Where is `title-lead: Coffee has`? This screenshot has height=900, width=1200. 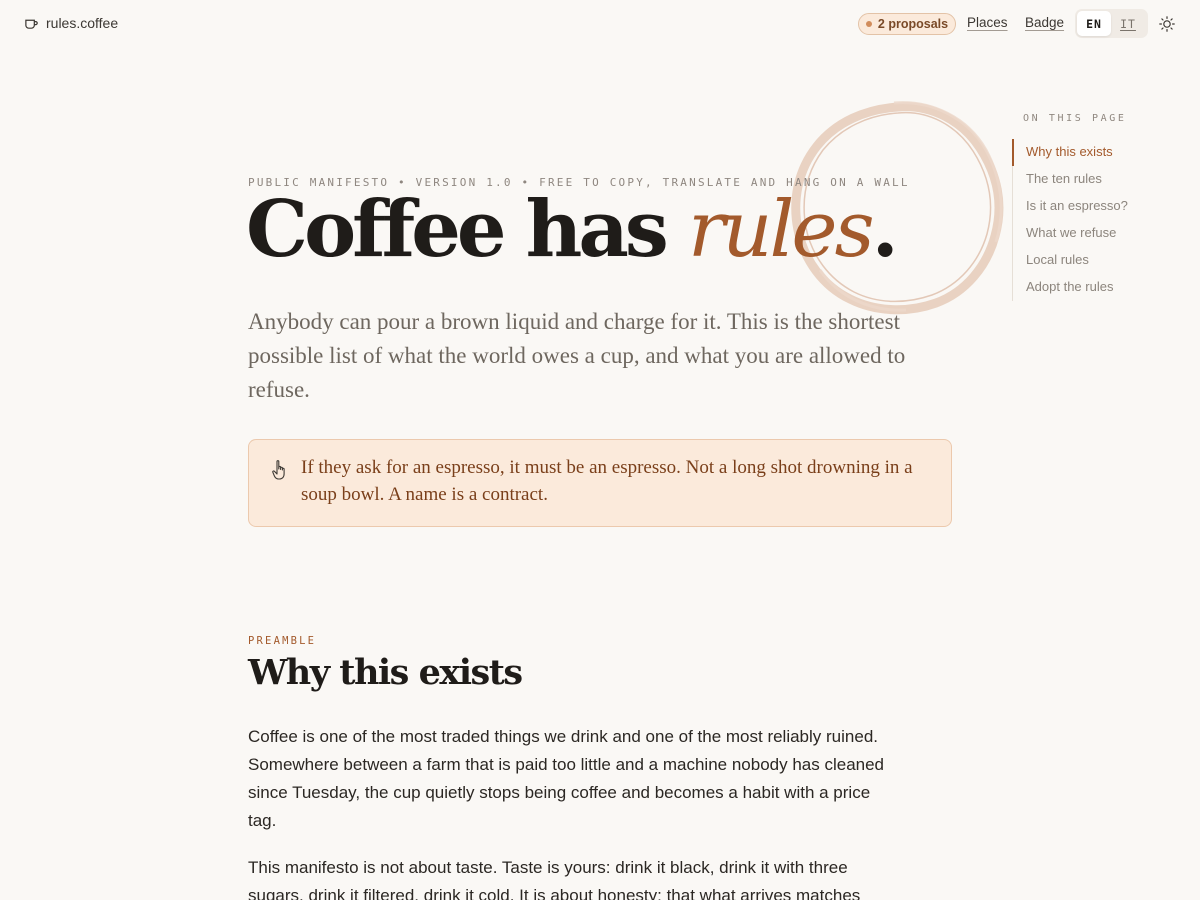
title-lead: Coffee has is located at coordinates (467, 229).